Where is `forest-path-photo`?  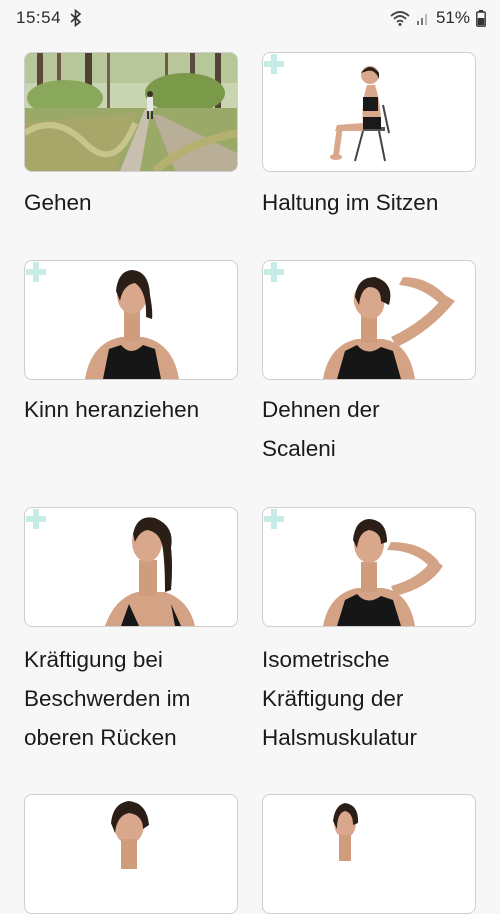
forest-path-photo is located at coordinates (131, 112).